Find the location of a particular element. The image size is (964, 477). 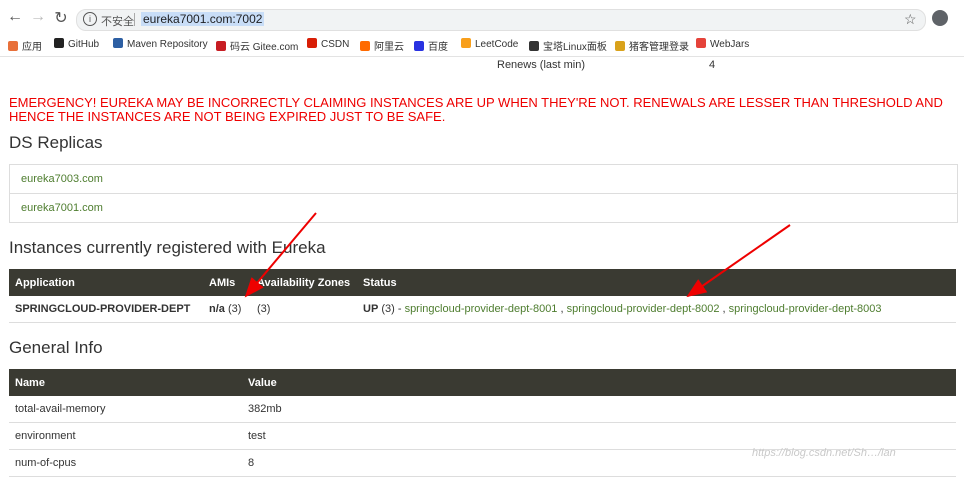

header-zones: Availability Zones is located at coordinates (304, 282).